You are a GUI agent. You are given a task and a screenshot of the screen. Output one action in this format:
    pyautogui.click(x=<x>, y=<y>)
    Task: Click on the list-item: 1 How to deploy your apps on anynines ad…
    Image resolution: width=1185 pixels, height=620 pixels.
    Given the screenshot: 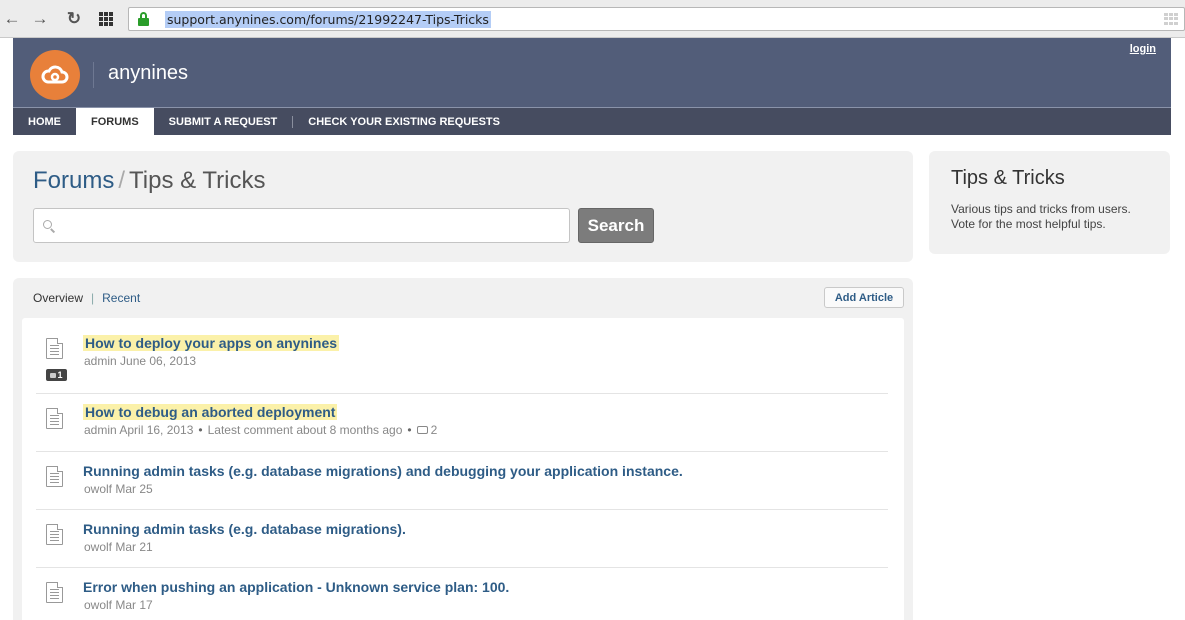 What is the action you would take?
    pyautogui.click(x=462, y=356)
    